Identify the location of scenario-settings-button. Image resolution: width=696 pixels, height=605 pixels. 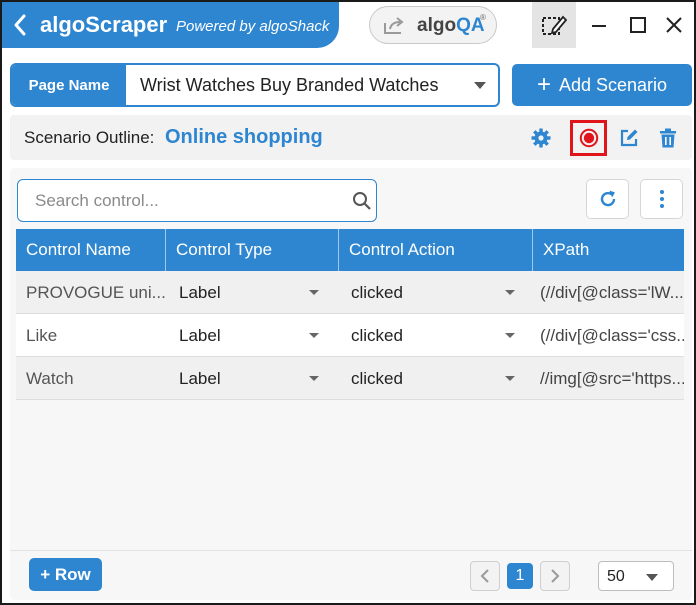
(541, 138).